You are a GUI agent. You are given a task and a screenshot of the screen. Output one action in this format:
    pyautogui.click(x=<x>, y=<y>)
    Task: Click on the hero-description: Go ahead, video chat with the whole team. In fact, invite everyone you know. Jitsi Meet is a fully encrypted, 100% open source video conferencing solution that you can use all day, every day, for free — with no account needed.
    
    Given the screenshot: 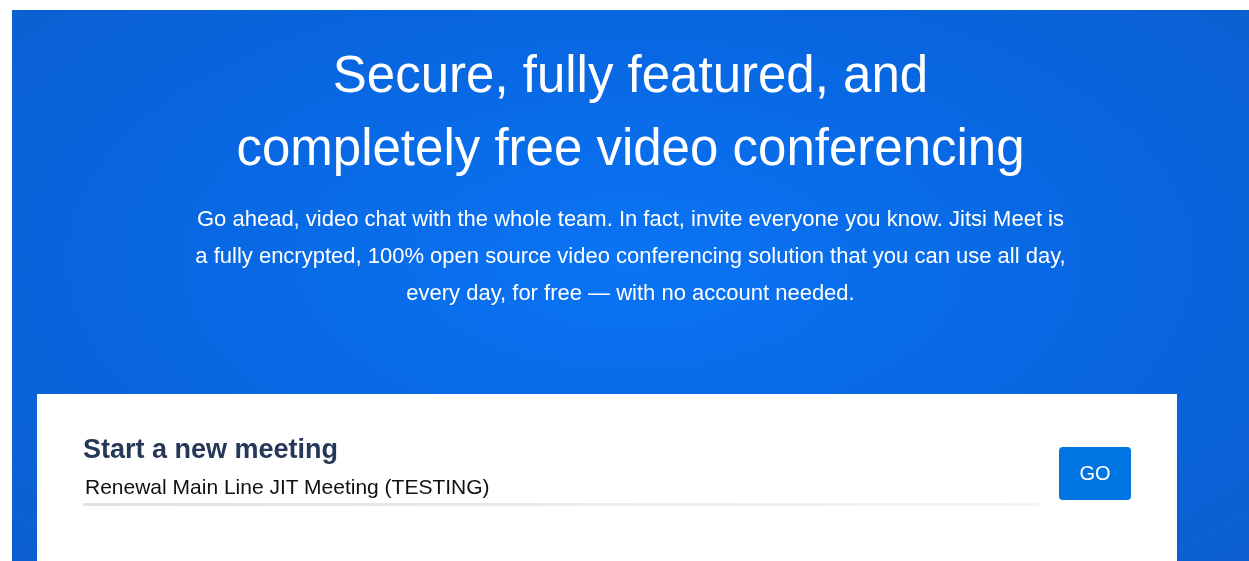 What is the action you would take?
    pyautogui.click(x=630, y=256)
    